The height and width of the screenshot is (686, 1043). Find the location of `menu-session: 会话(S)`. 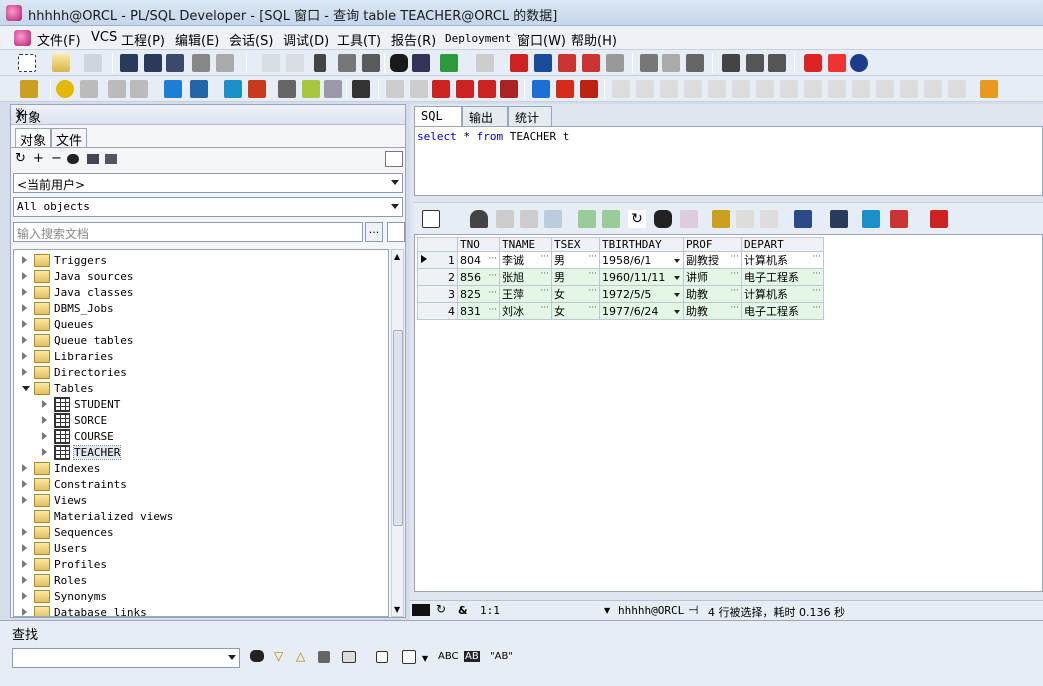

menu-session: 会话(S) is located at coordinates (251, 39).